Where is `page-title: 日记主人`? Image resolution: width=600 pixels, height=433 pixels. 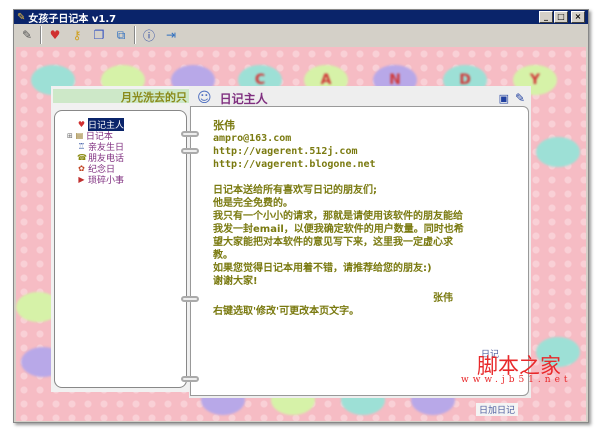 page-title: 日记主人 is located at coordinates (243, 98).